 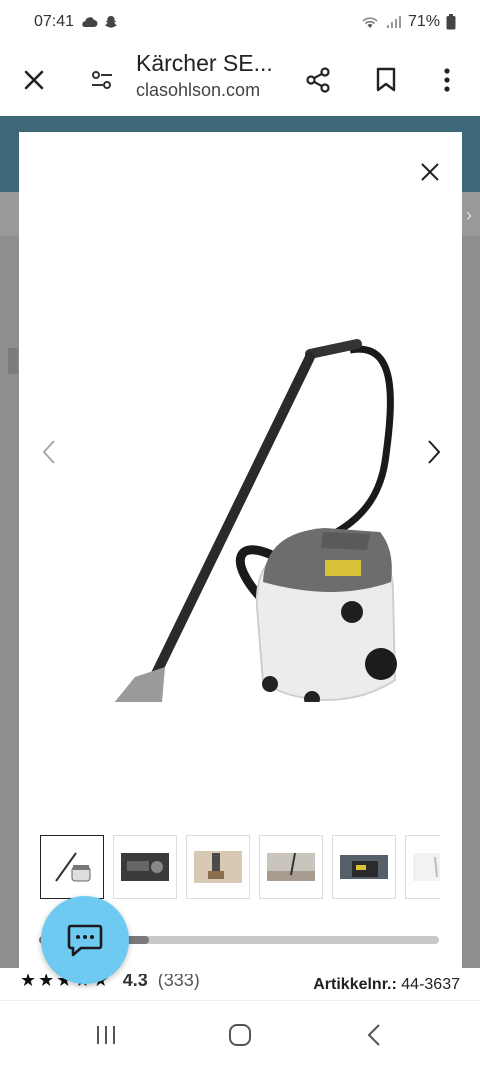 I want to click on recent-apps-icon, so click(x=106, y=1035).